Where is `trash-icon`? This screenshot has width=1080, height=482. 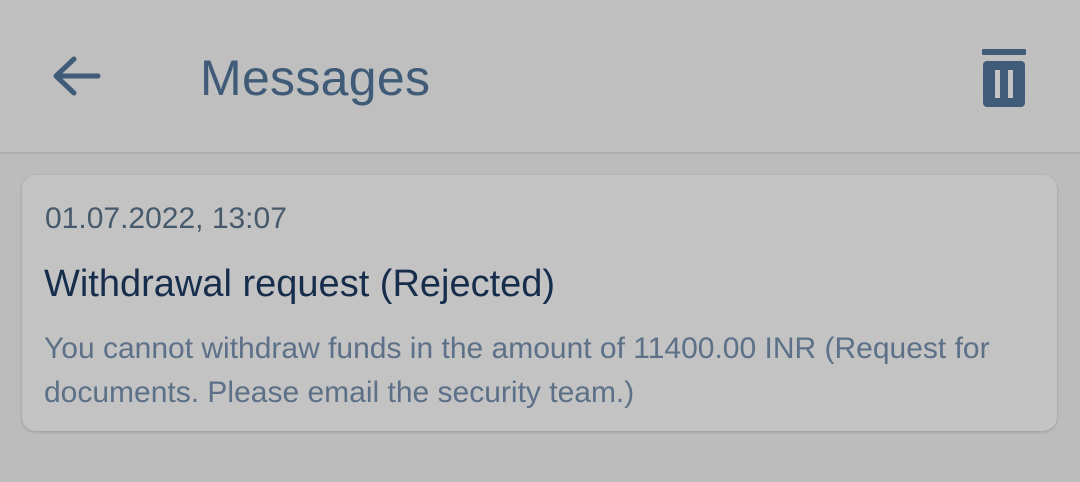
trash-icon is located at coordinates (1004, 78).